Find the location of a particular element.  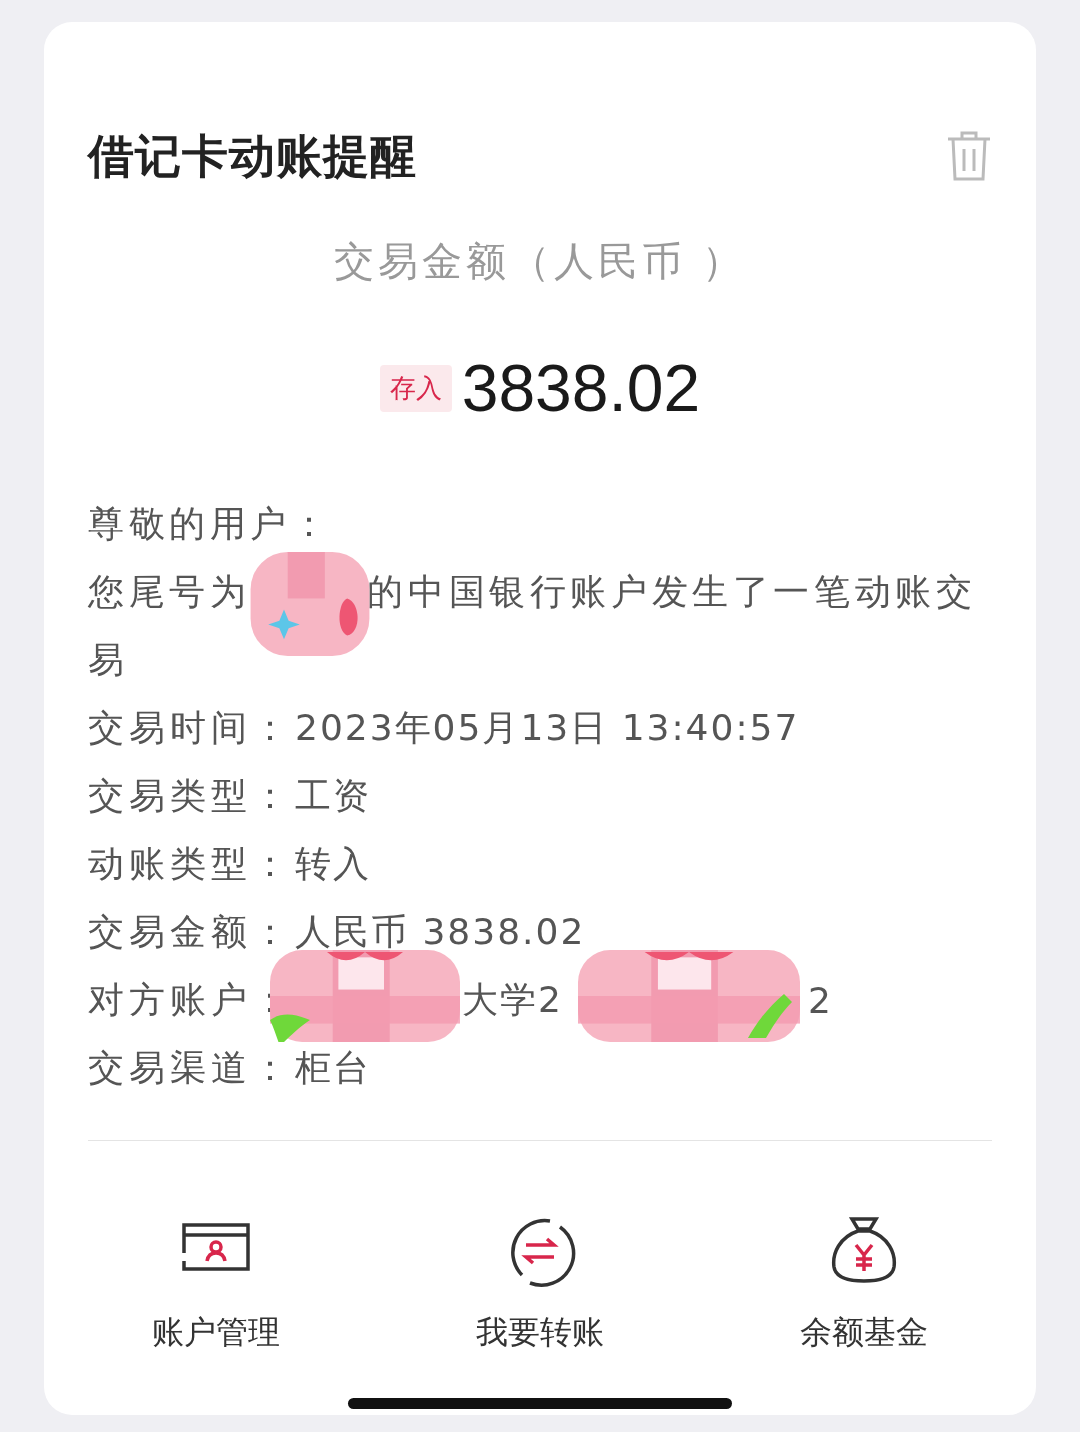

card-title: 借记卡动账提醒 is located at coordinates (252, 156).